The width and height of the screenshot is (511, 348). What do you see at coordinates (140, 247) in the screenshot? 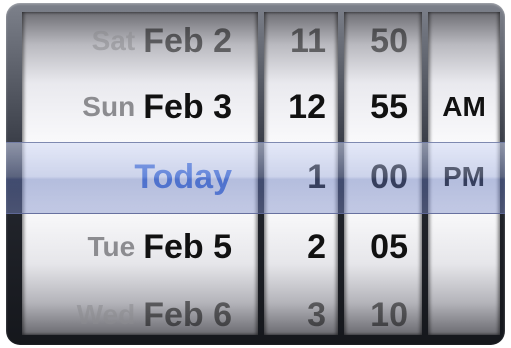
I see `date-row: Tue Feb 5` at bounding box center [140, 247].